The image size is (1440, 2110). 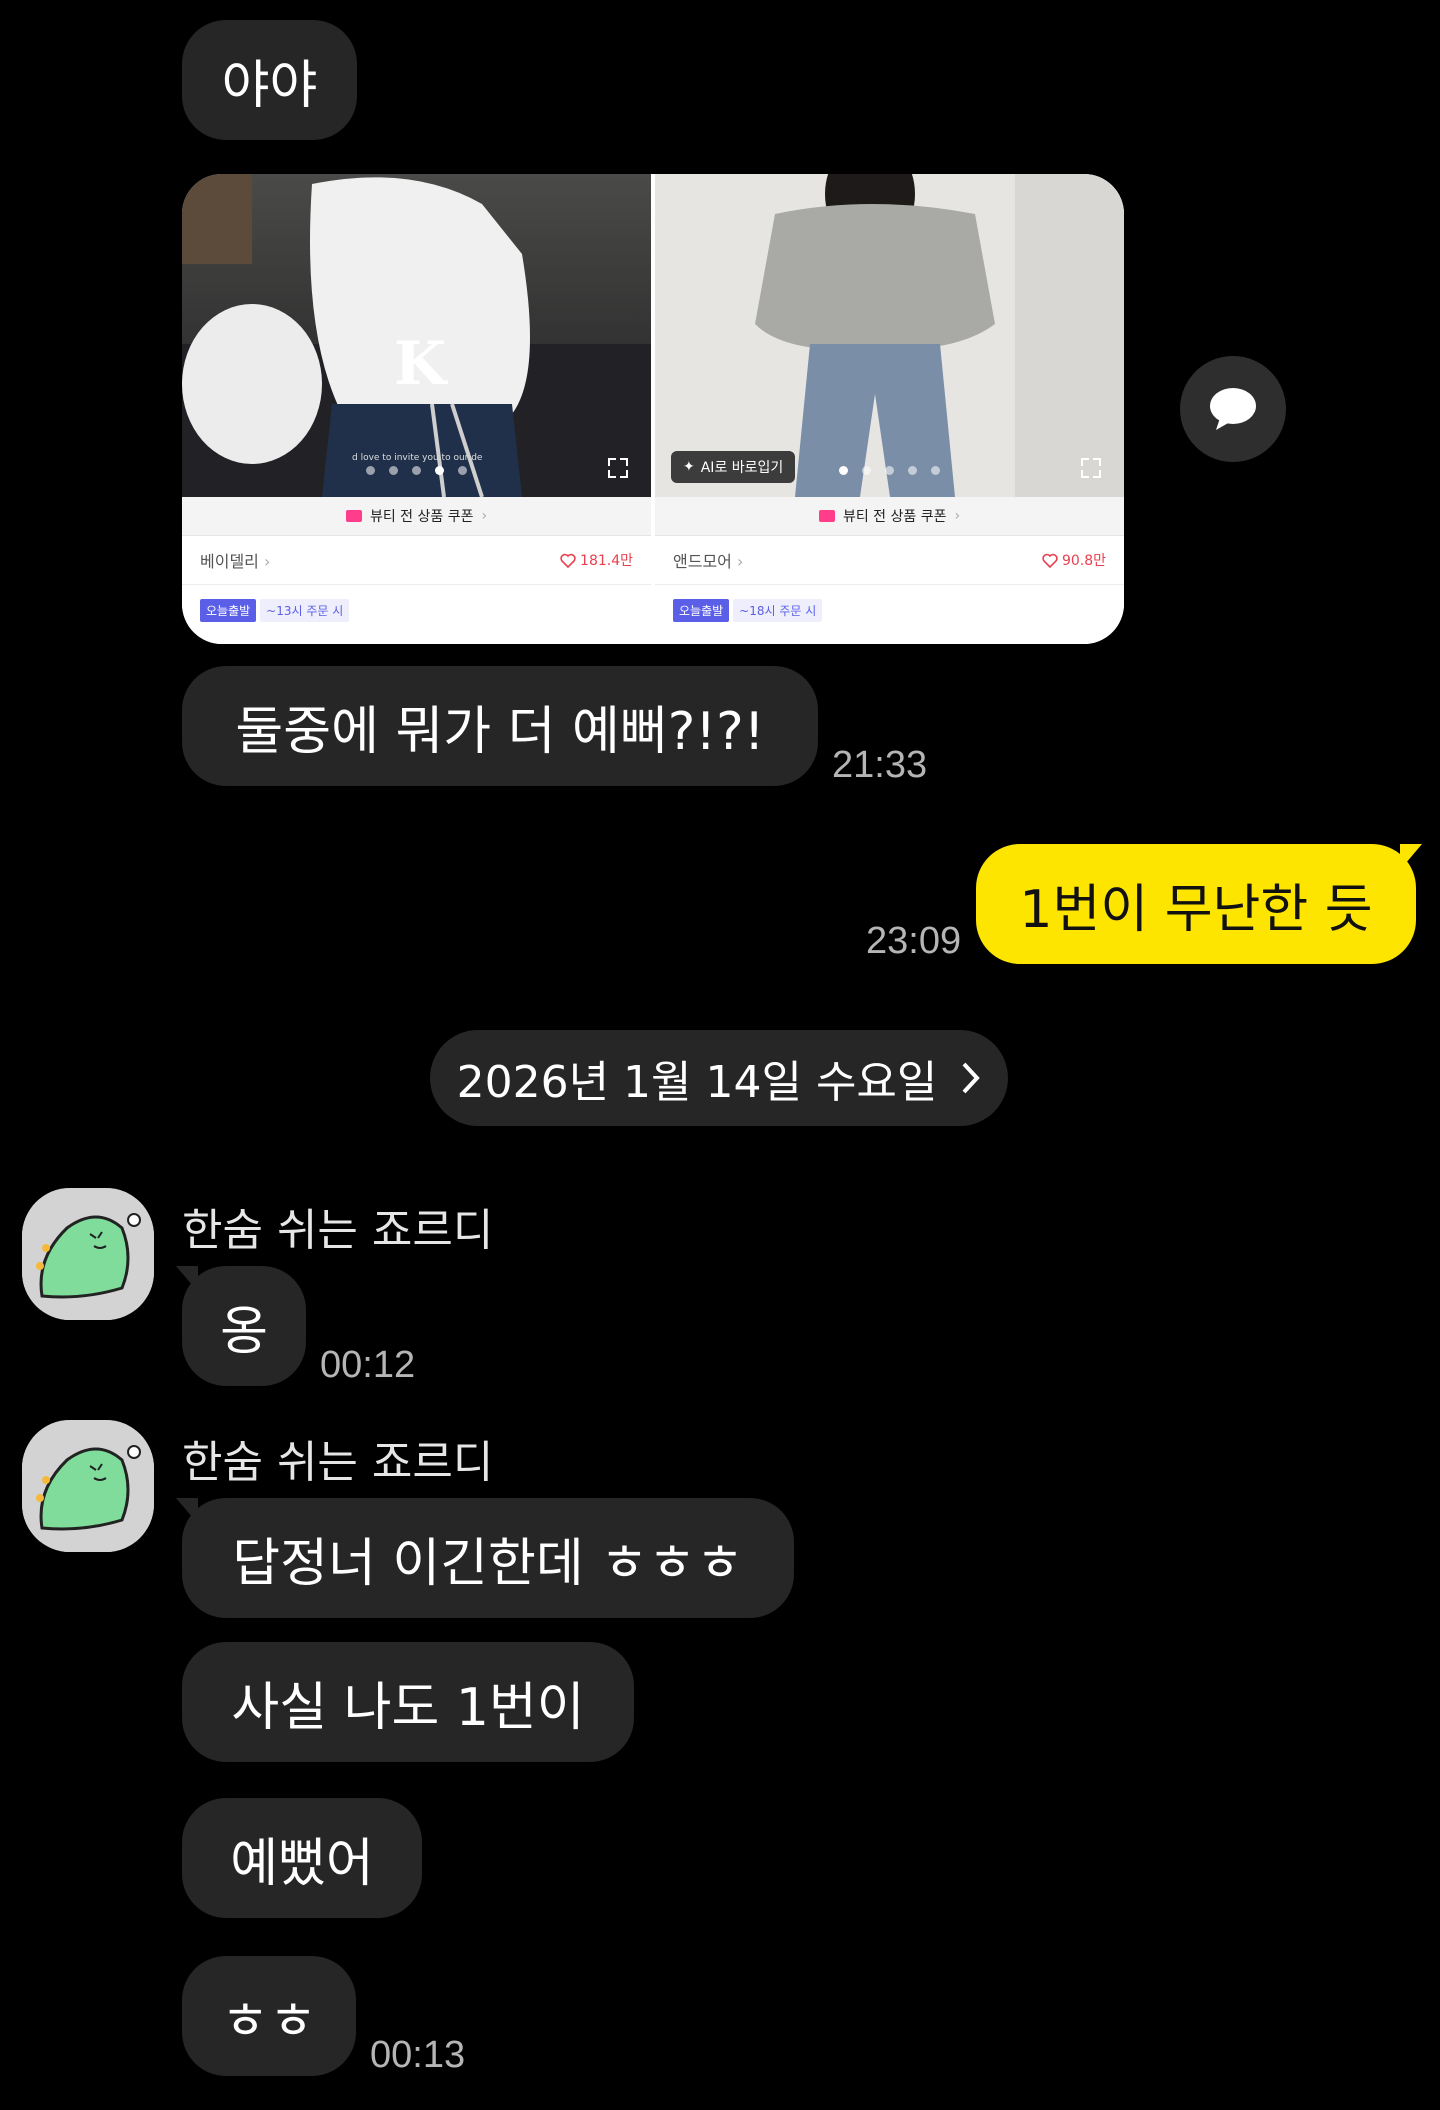 What do you see at coordinates (418, 2055) in the screenshot?
I see `message-time: 00:13` at bounding box center [418, 2055].